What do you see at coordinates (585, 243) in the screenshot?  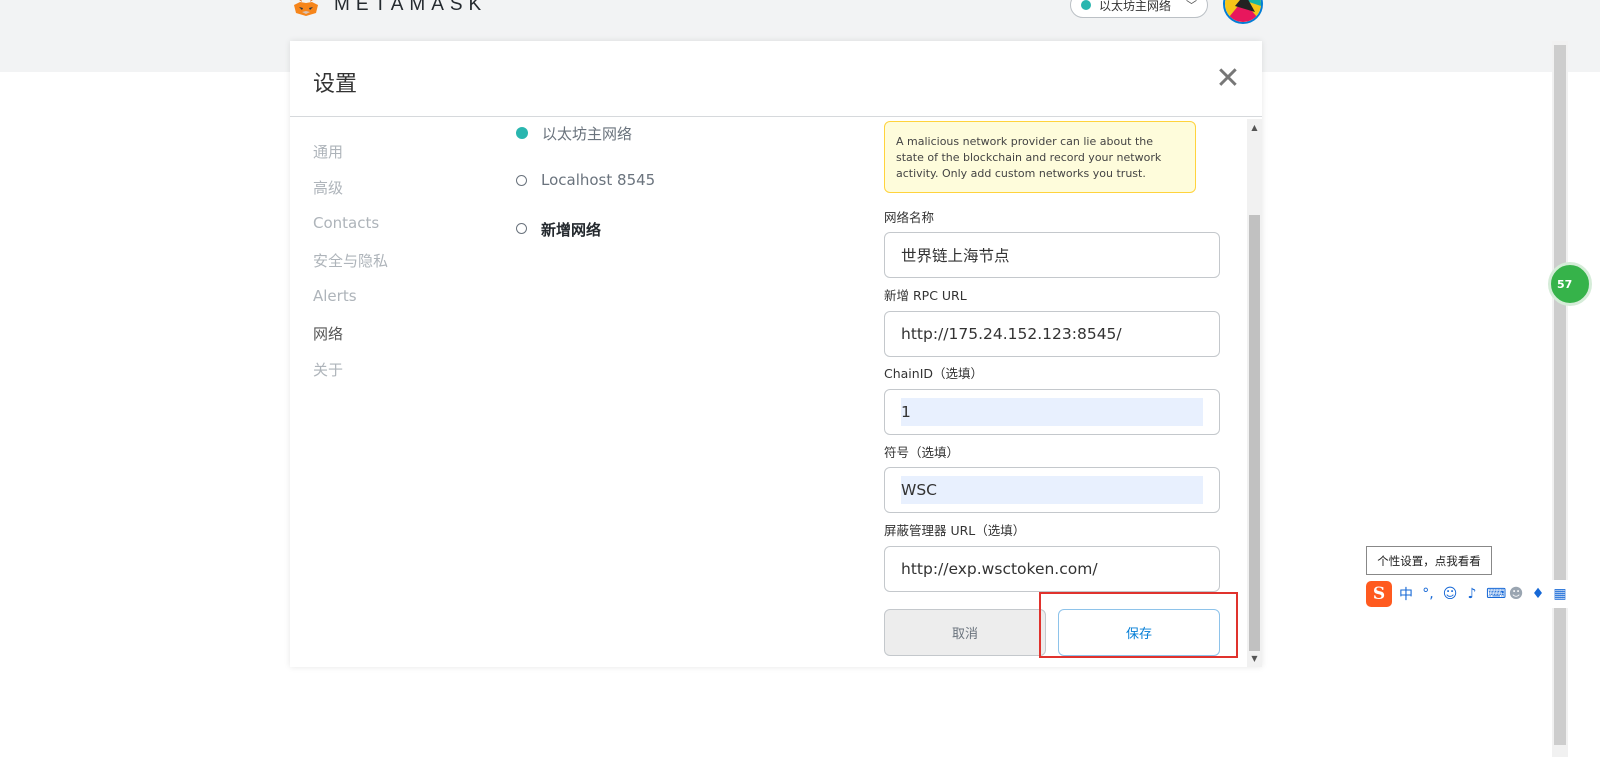 I see `network-item-add: 新增网络` at bounding box center [585, 243].